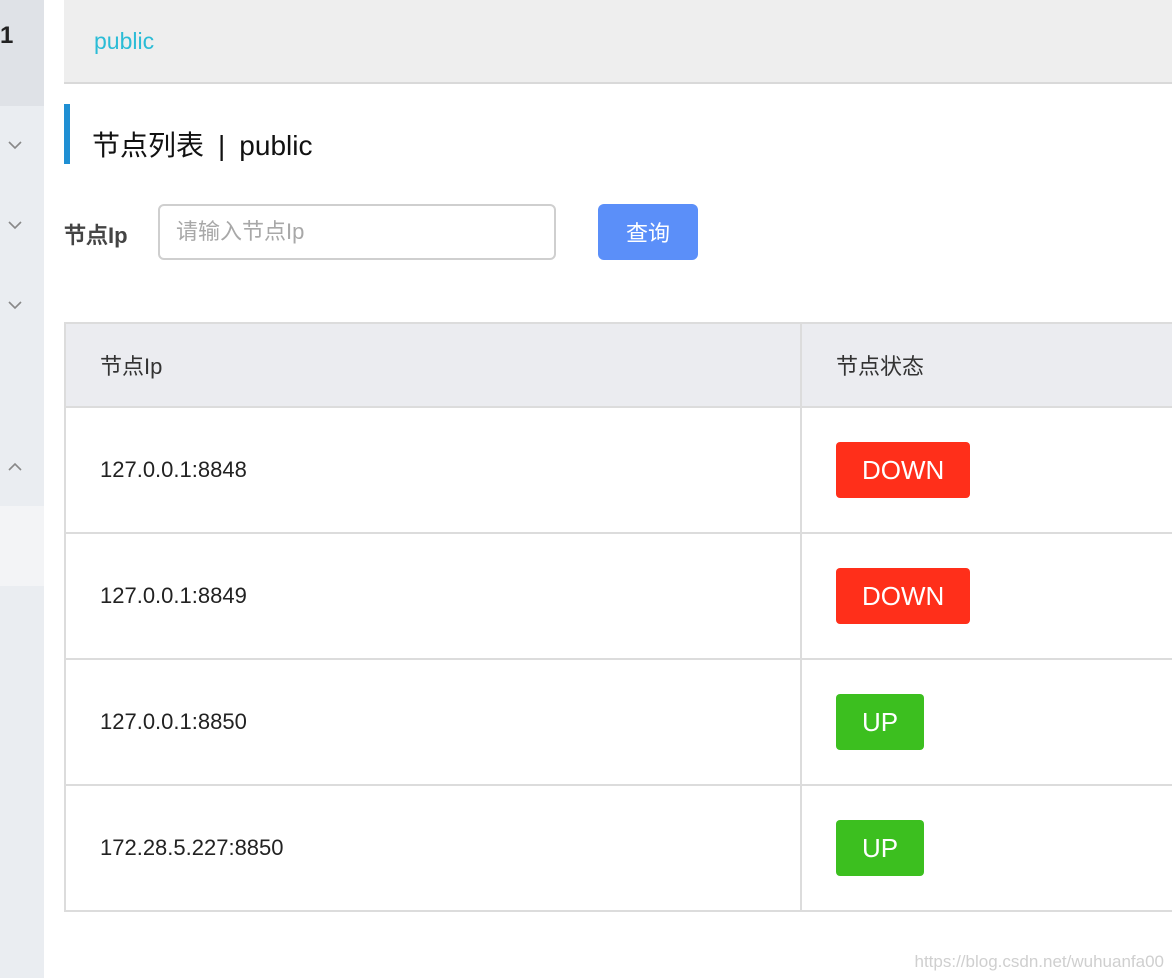  Describe the element at coordinates (148, 145) in the screenshot. I see `page-title-main: 节点列表` at that location.